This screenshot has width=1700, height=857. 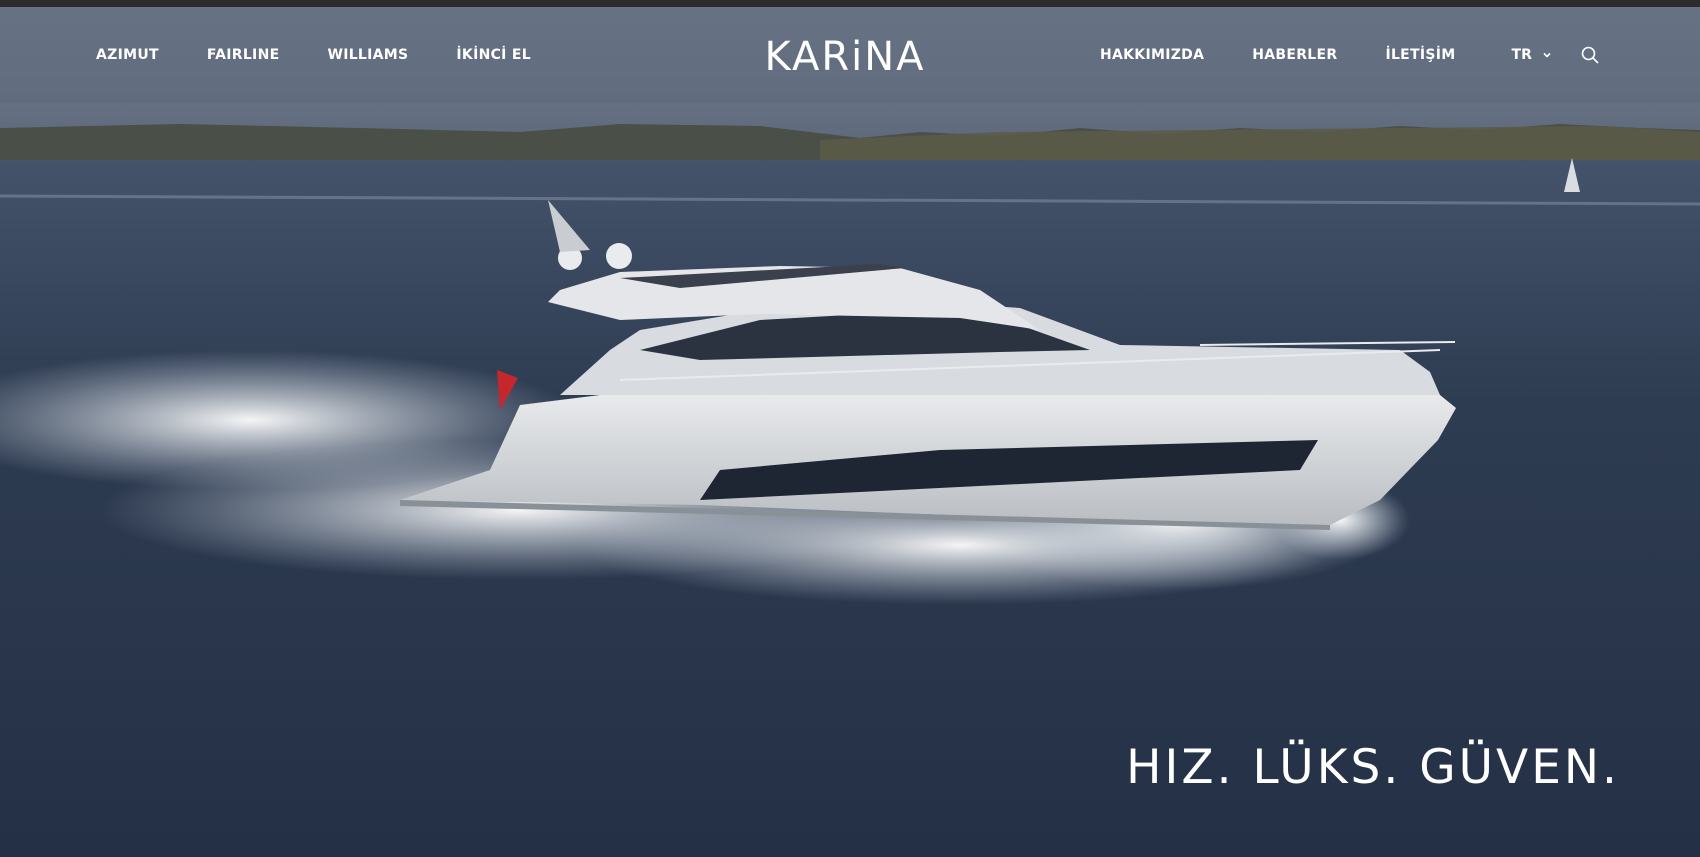 I want to click on nav-link-azimut: AZIMUT, so click(x=127, y=55).